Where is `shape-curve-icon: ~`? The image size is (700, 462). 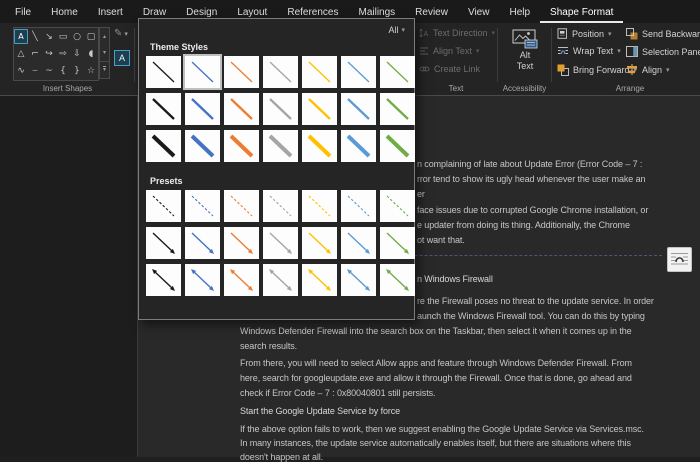
shape-curve-icon: ~ is located at coordinates (49, 71).